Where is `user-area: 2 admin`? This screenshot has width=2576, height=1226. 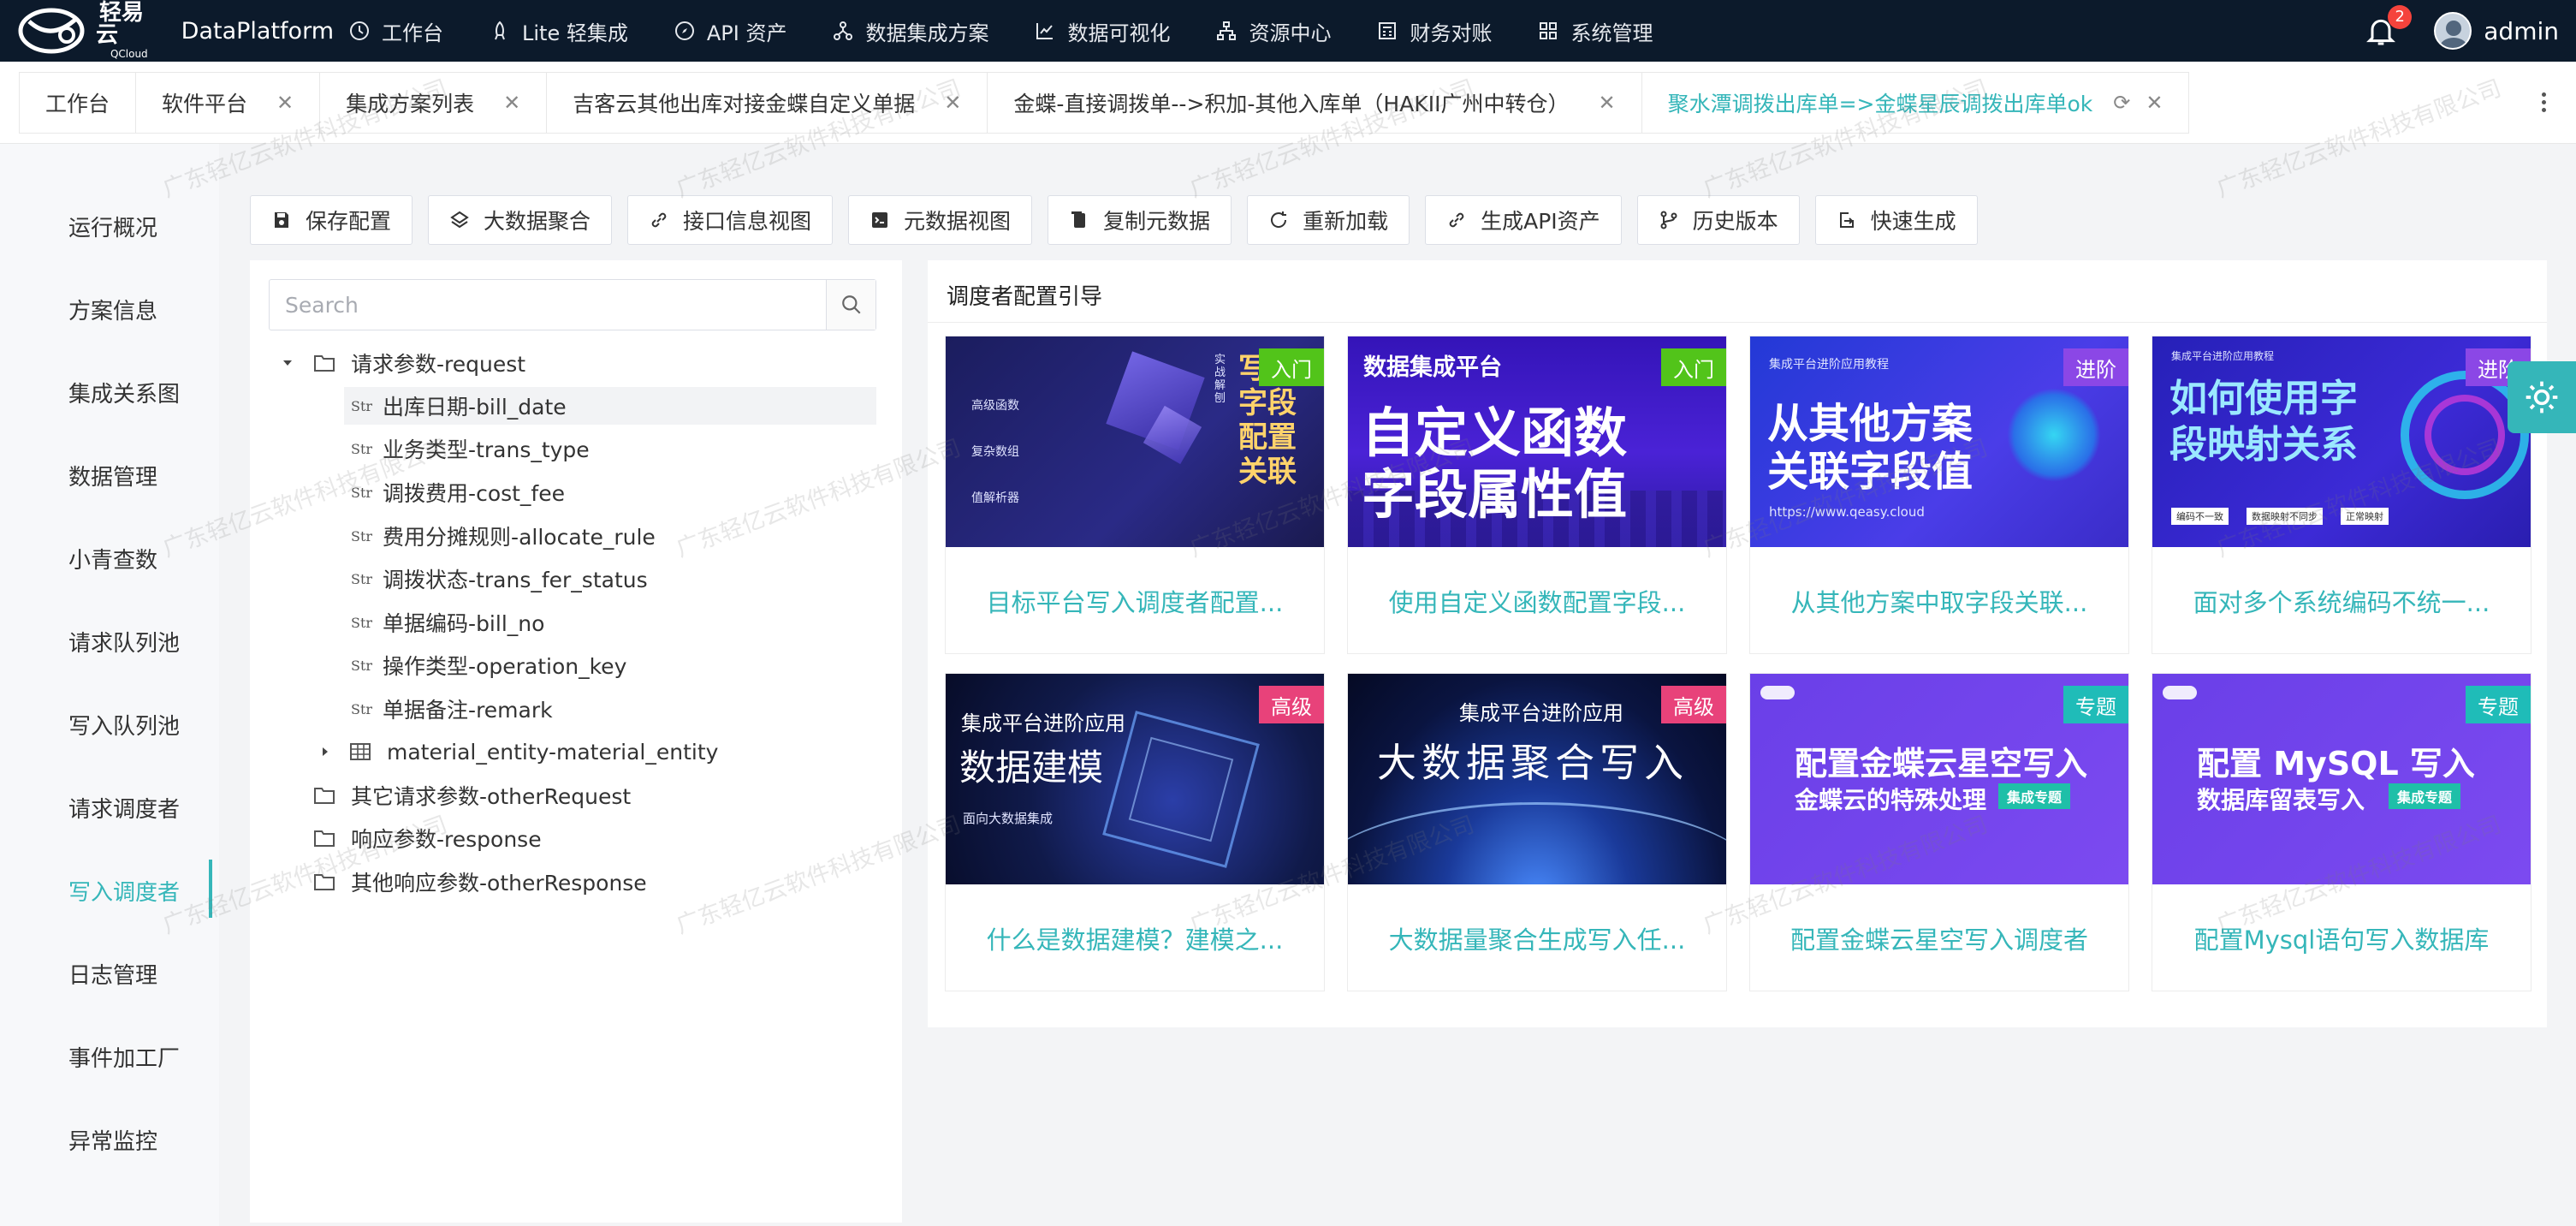
user-area: 2 admin is located at coordinates (2461, 31).